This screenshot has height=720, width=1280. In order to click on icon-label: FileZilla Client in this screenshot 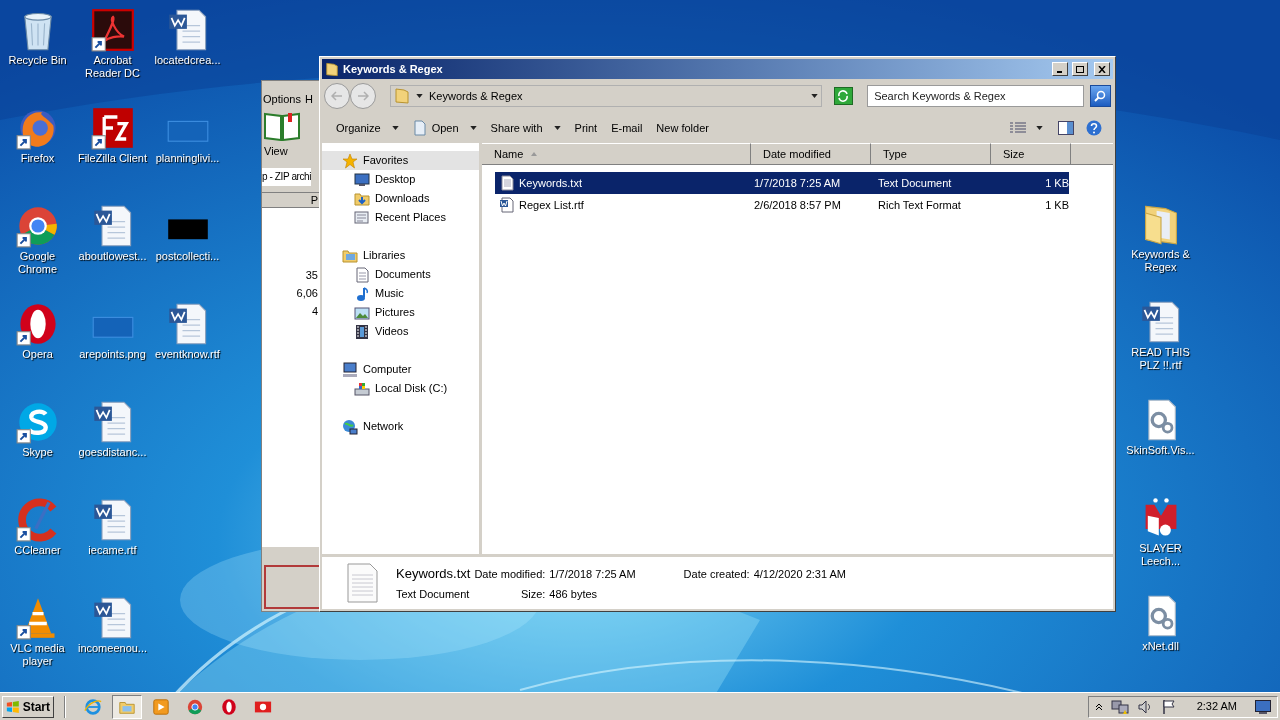, I will do `click(112, 158)`.